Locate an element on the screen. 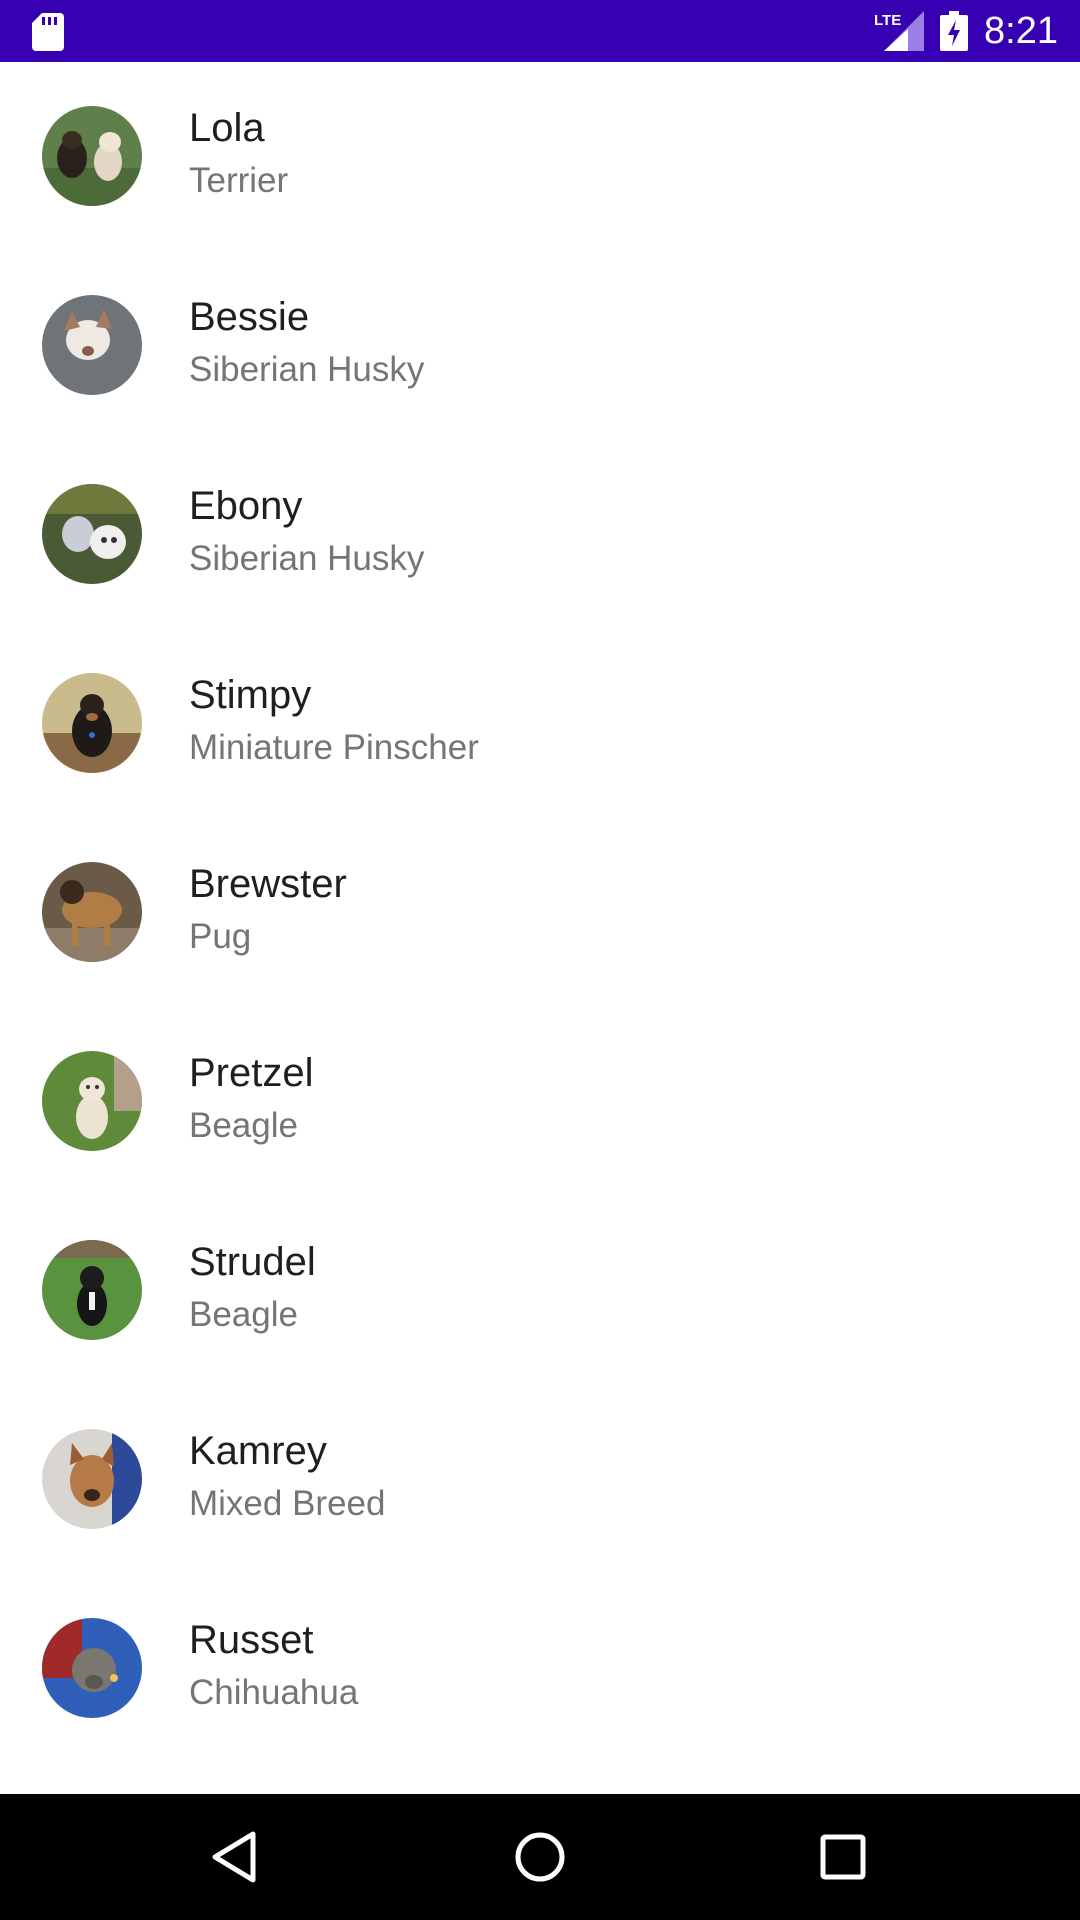  lte-signal-icon: LTE is located at coordinates (898, 31).